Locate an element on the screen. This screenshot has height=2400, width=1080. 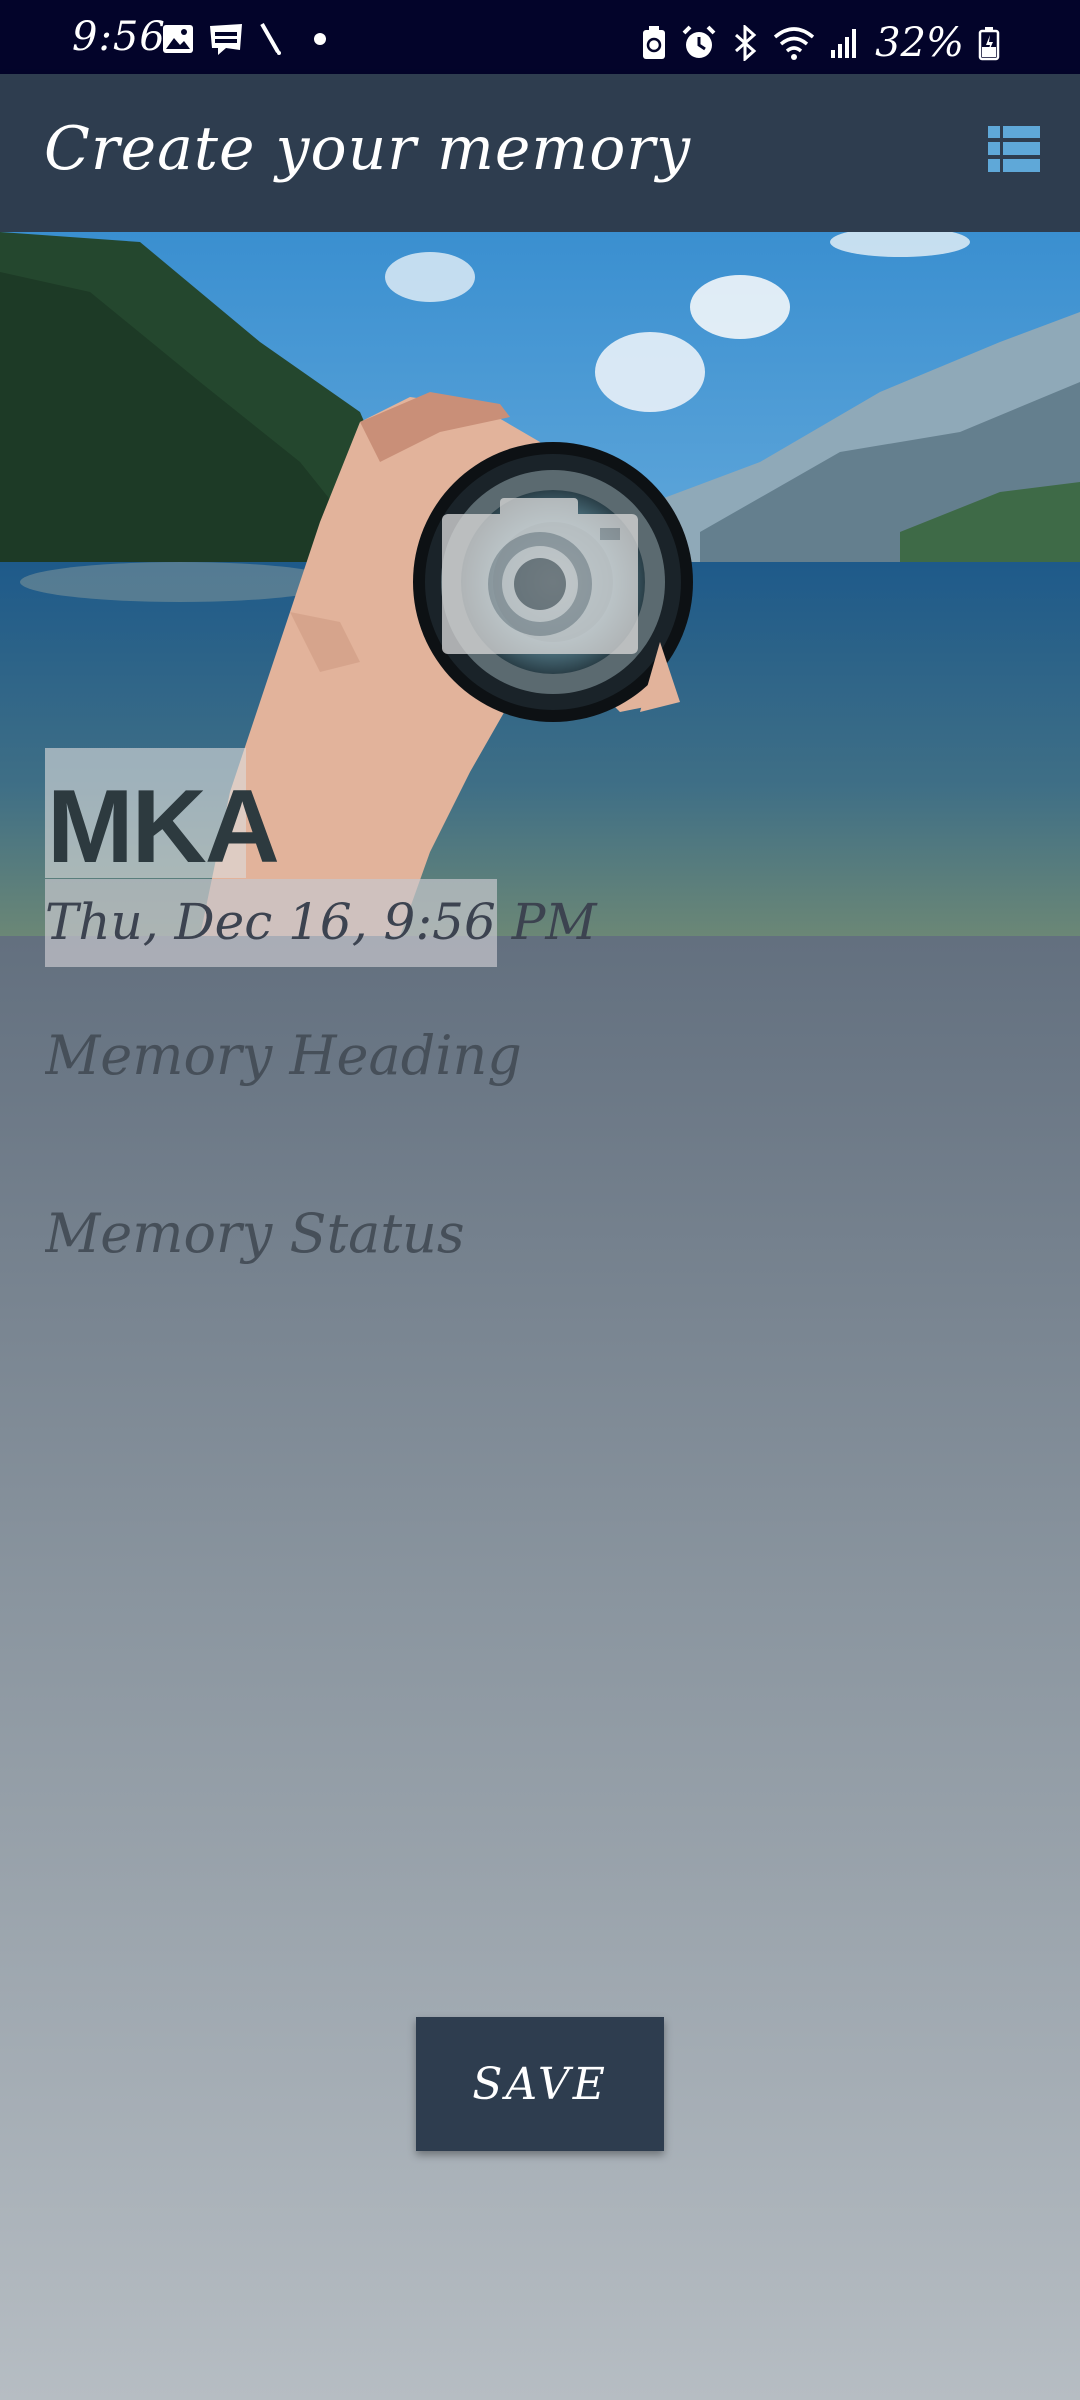
status-time: 9:56 is located at coordinates (119, 37).